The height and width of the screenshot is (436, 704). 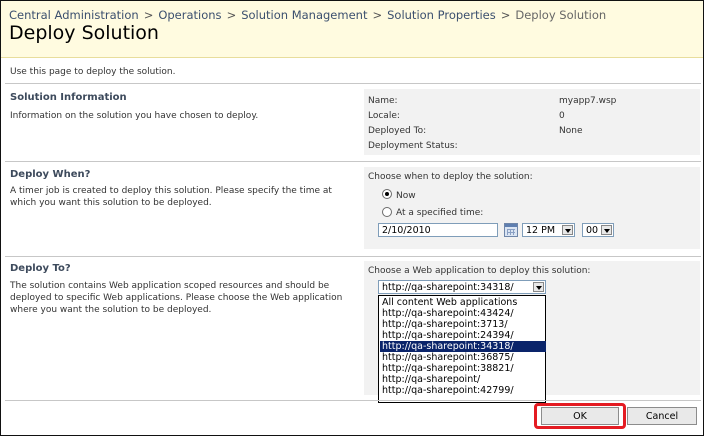 What do you see at coordinates (406, 196) in the screenshot?
I see `radio-now-label: Now` at bounding box center [406, 196].